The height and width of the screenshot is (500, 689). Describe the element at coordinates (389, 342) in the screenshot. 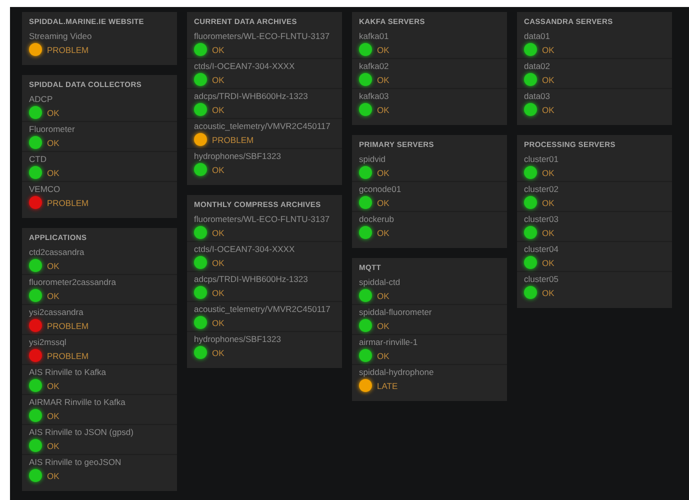

I see `service-name: airmar-rinville-1` at that location.